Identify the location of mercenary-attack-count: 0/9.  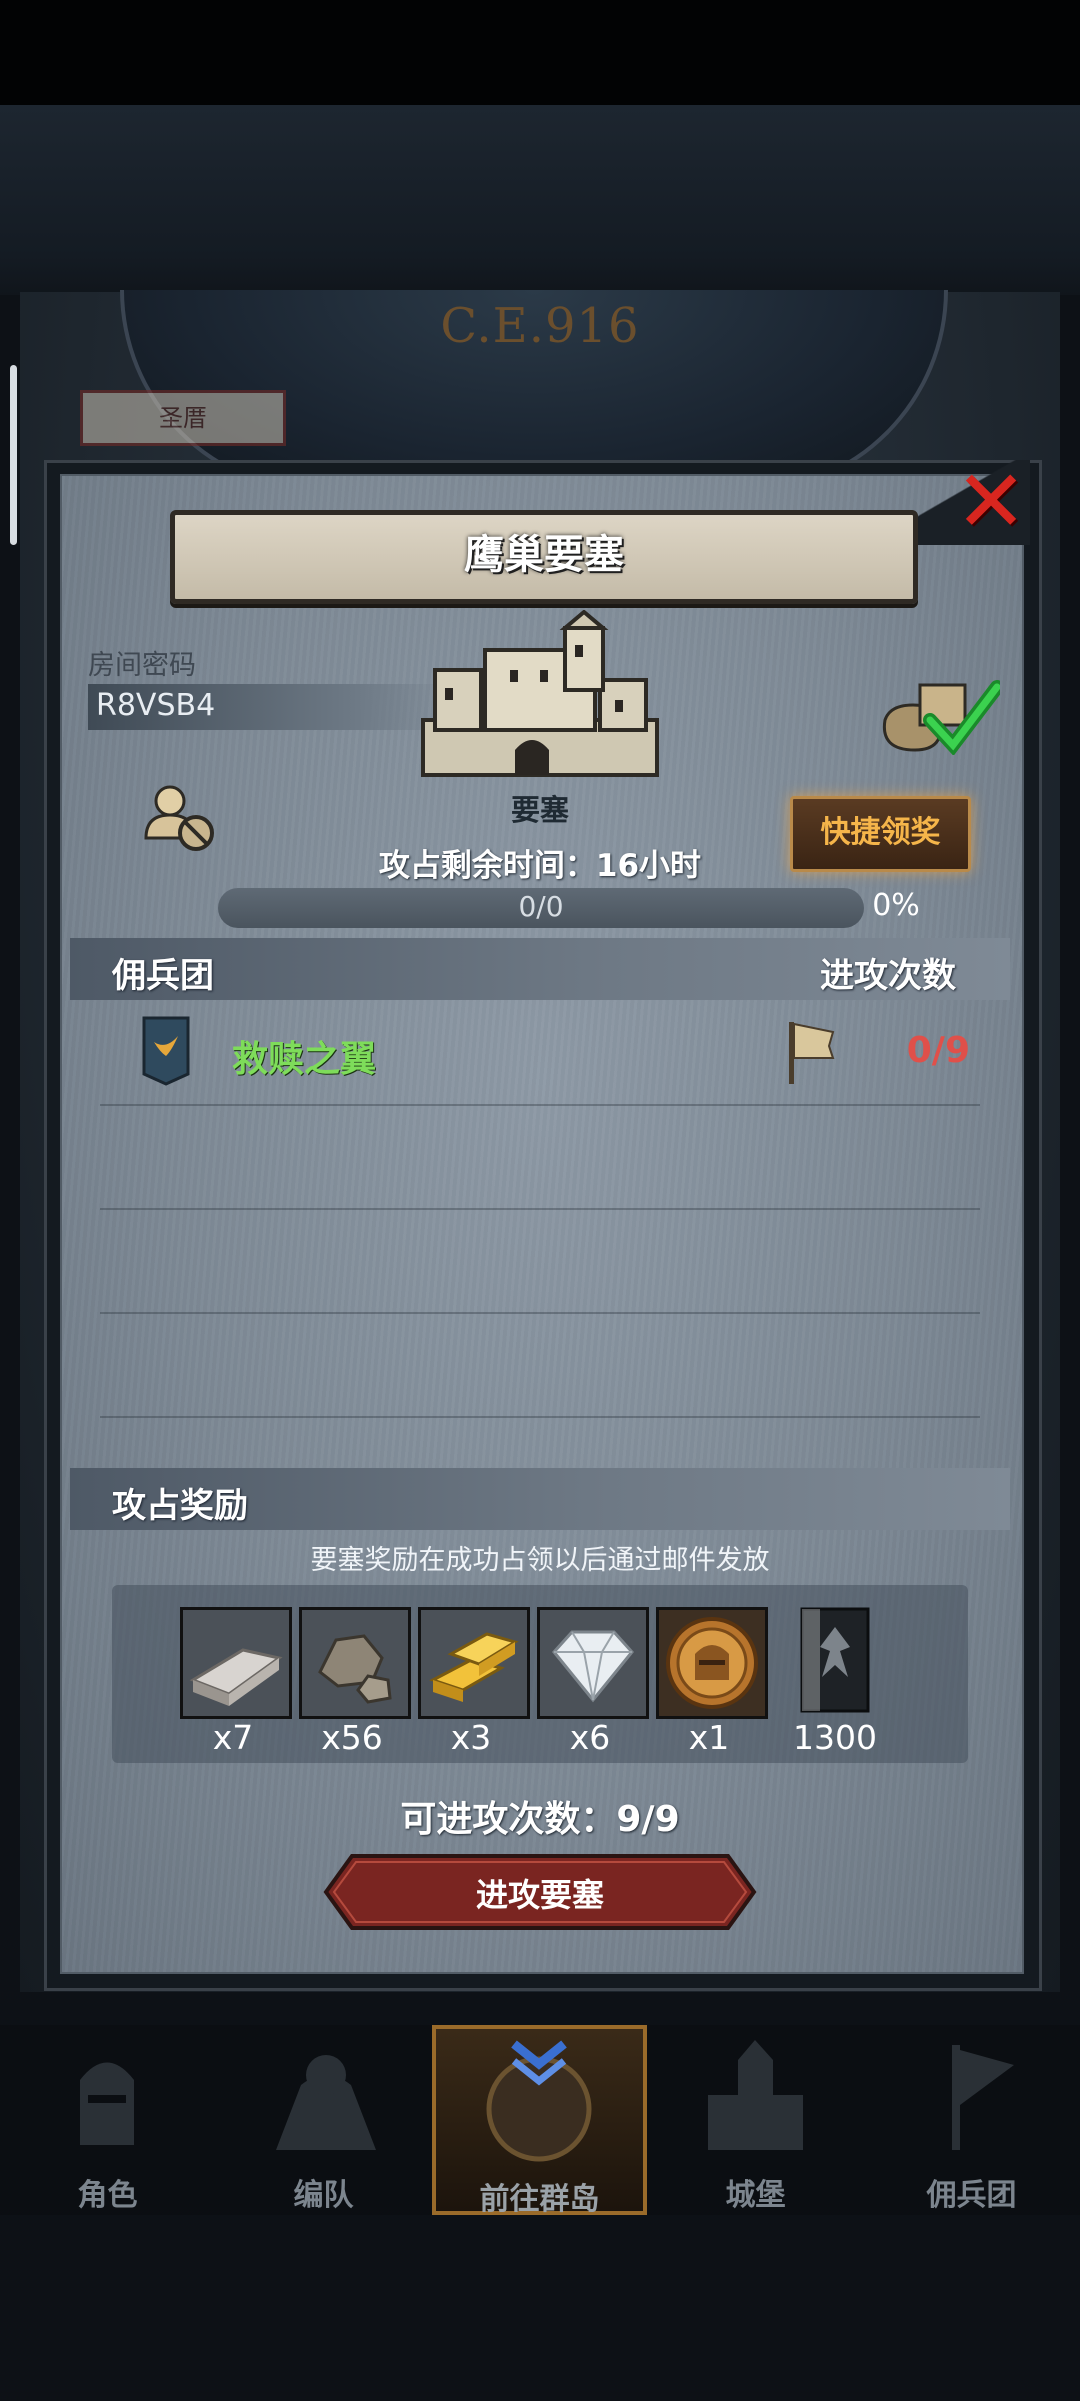
(938, 1050).